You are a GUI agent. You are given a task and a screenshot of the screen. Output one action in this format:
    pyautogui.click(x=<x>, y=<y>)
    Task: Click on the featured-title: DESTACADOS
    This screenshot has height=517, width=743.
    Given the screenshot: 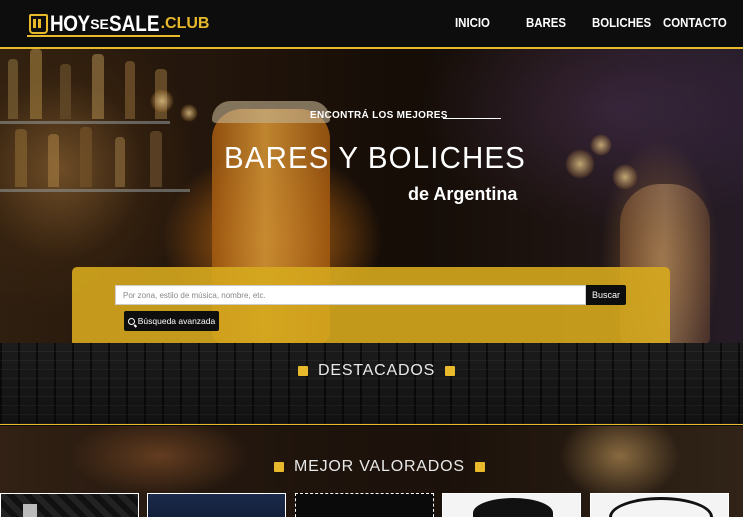 What is the action you would take?
    pyautogui.click(x=377, y=370)
    